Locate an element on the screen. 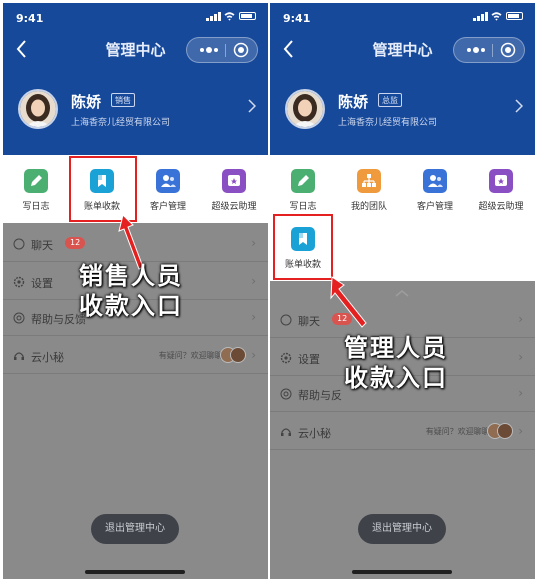 This screenshot has width=538, height=582. header: 9:41 管理中心 陈娇 销售 上海香奈儿经贸有限公司 is located at coordinates (135, 79).